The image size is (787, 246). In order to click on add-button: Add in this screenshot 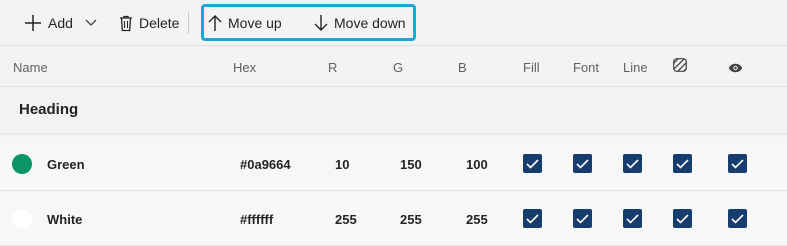, I will do `click(60, 23)`.